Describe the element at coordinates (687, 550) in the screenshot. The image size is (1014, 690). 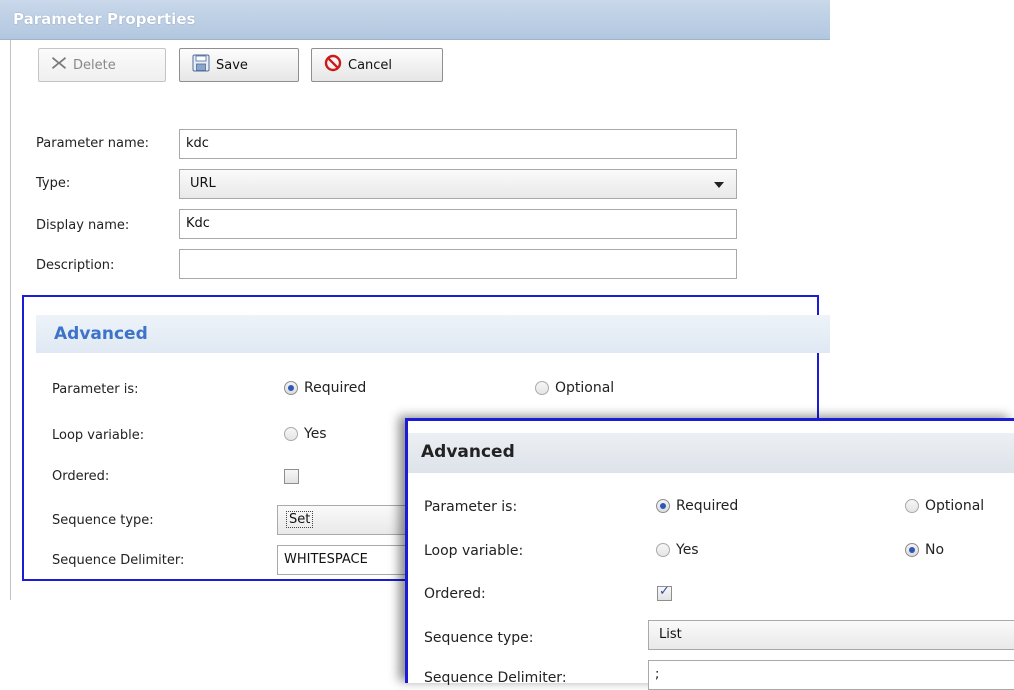
I see `zoom-yes-label: Yes` at that location.